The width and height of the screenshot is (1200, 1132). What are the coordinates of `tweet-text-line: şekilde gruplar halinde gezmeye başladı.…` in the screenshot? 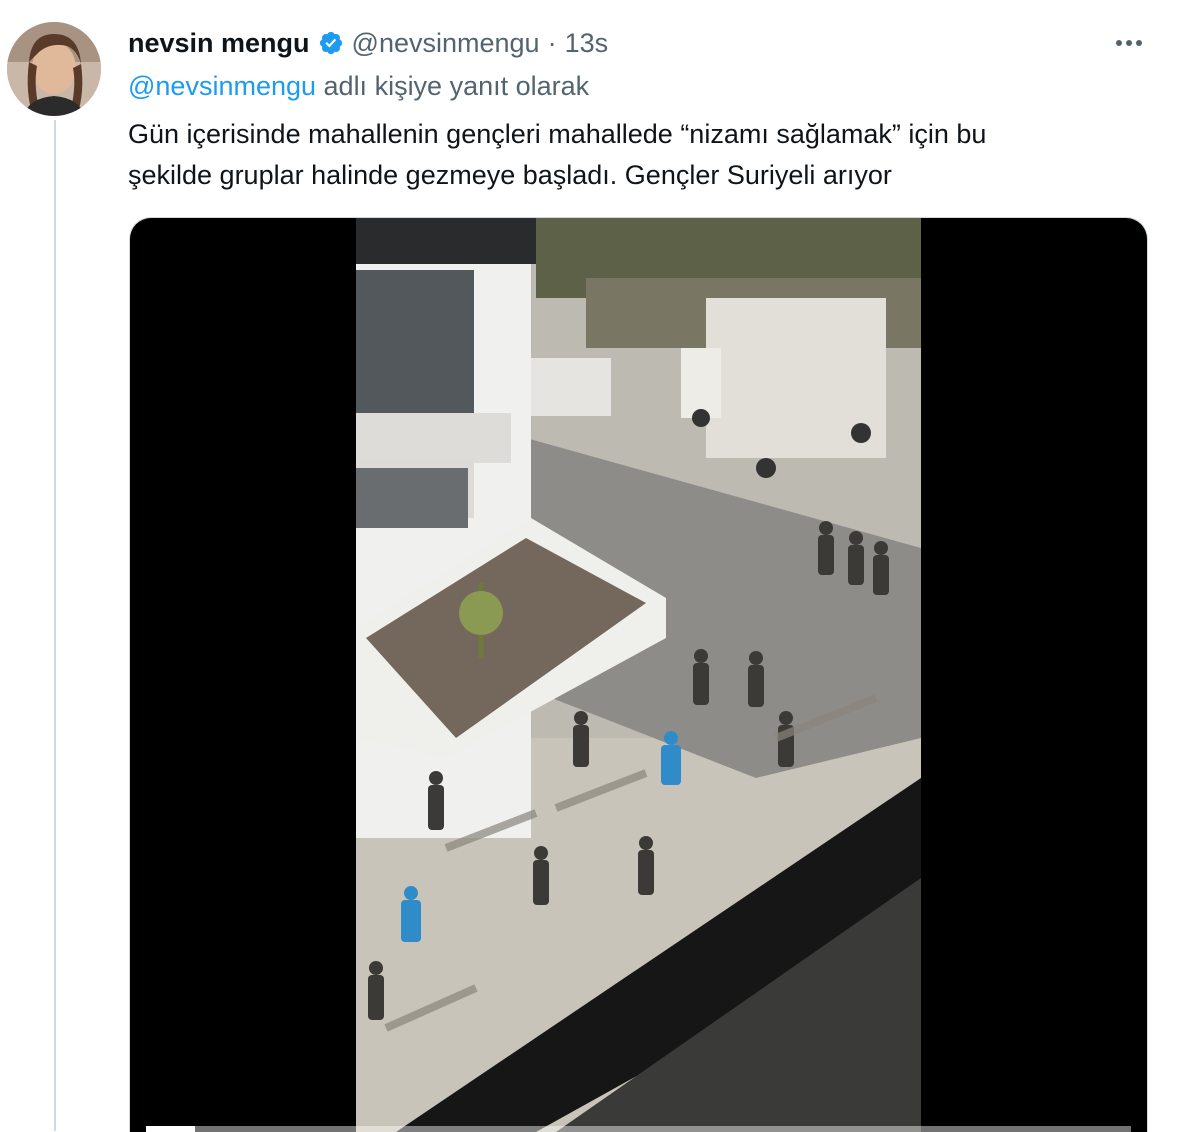 It's located at (510, 175).